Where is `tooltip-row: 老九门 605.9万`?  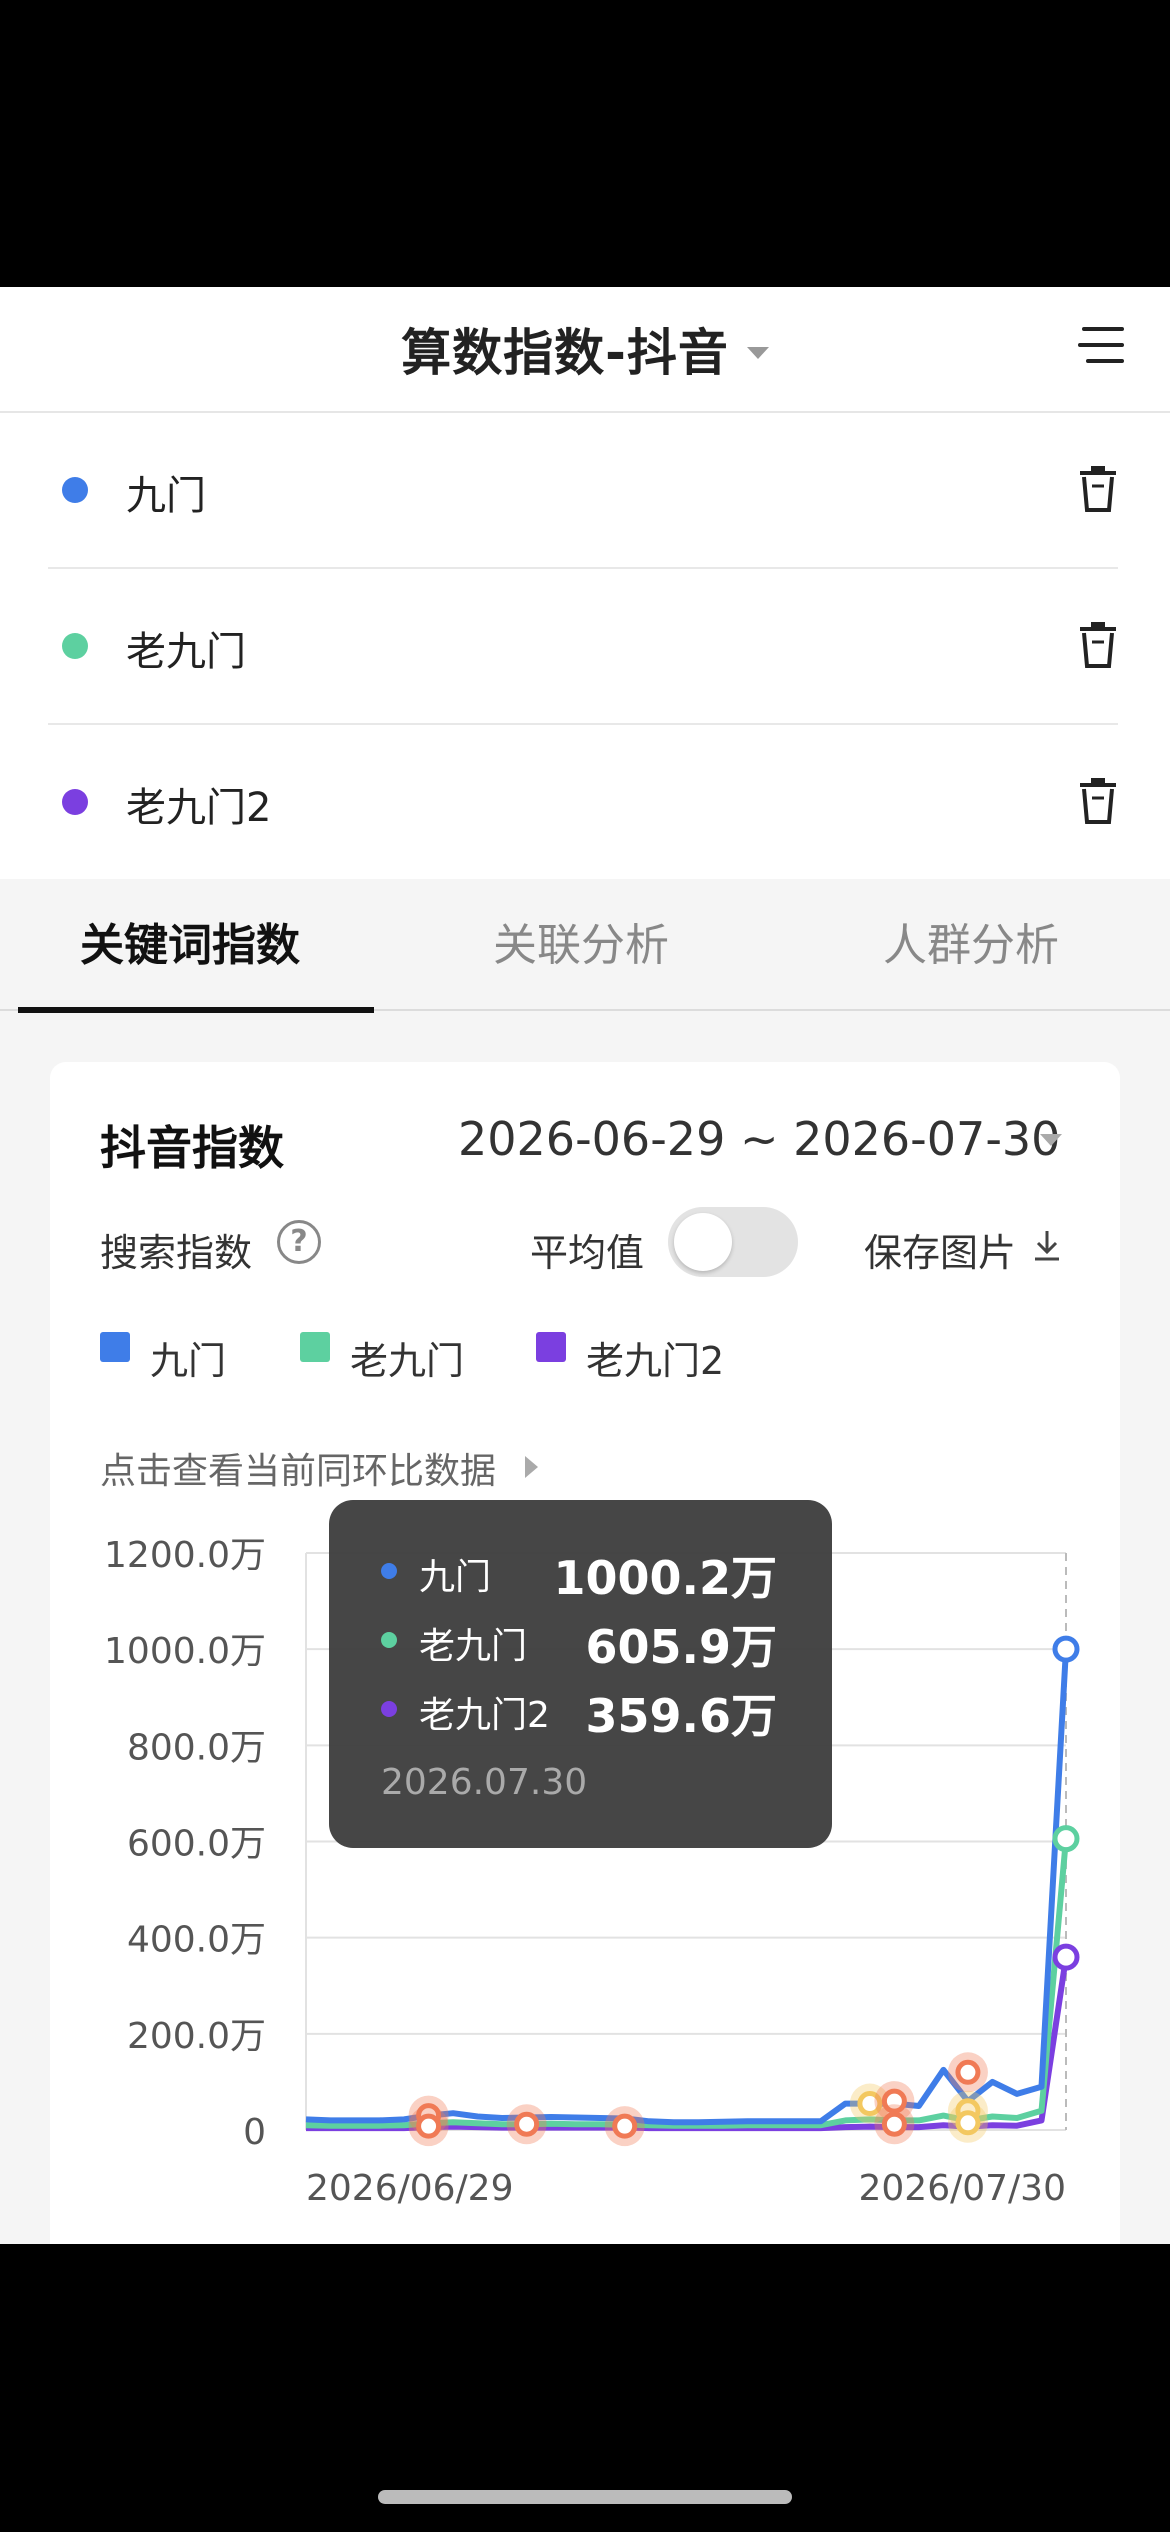 tooltip-row: 老九门 605.9万 is located at coordinates (580, 1641).